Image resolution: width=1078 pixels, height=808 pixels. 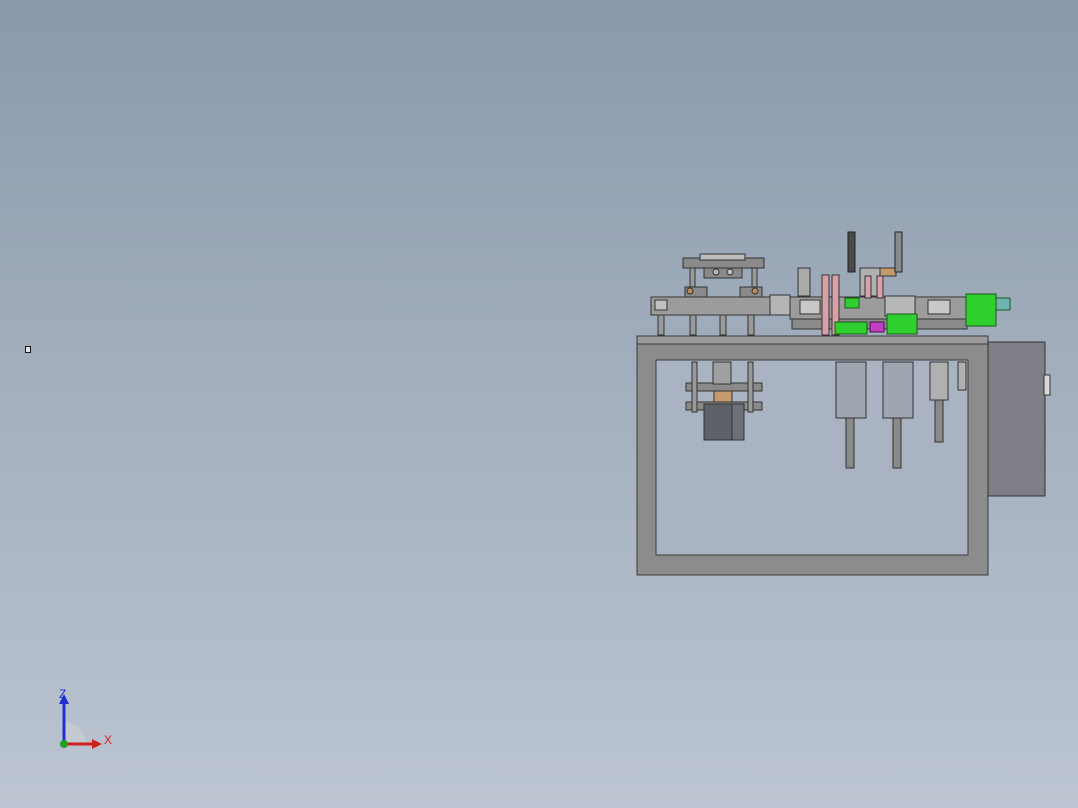 What do you see at coordinates (1019, 419) in the screenshot?
I see `side-cabinet` at bounding box center [1019, 419].